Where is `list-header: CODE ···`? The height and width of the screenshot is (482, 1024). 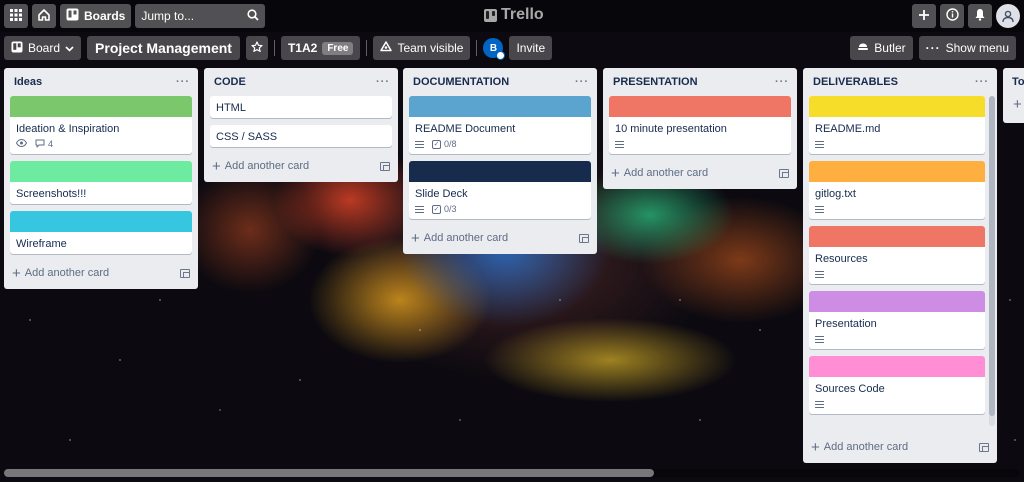
list-header: CODE ··· is located at coordinates (301, 82).